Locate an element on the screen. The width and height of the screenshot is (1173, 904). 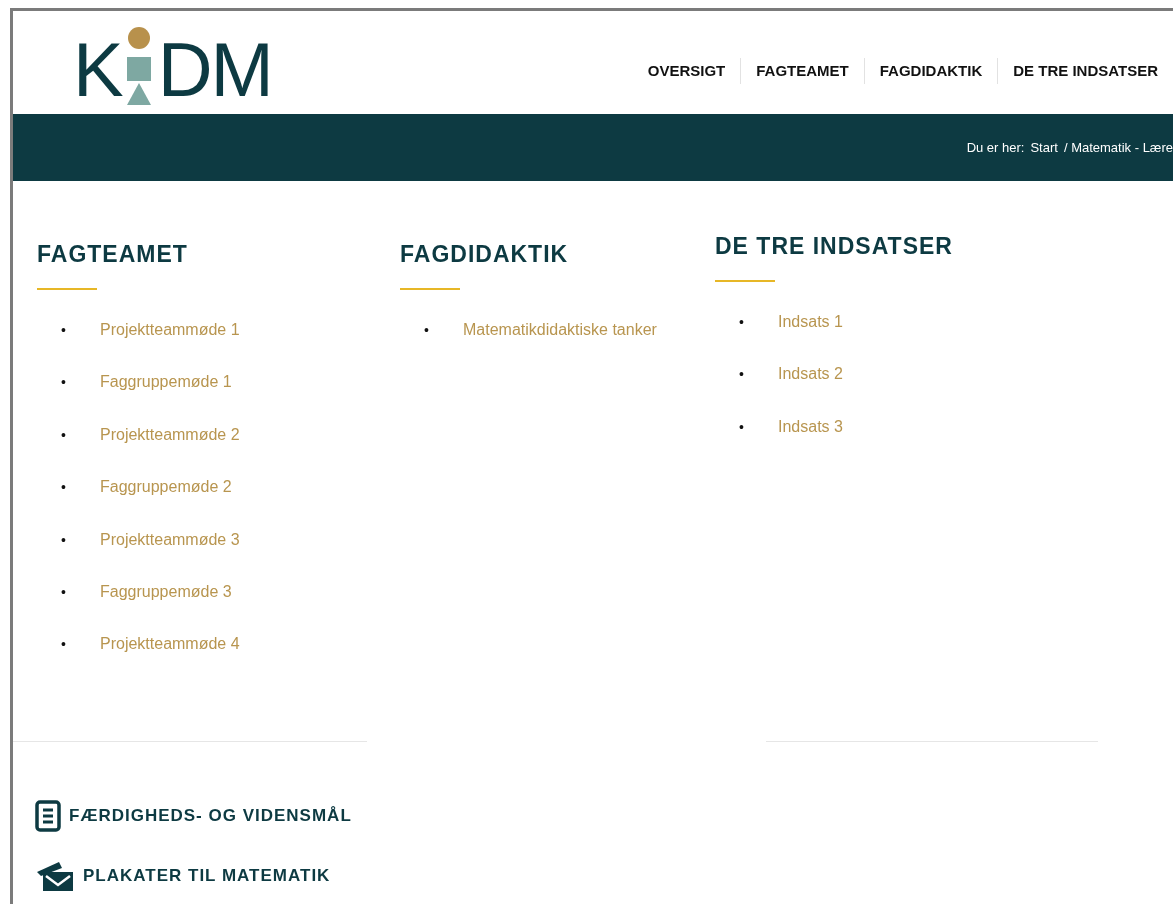
list-link: Matematikdidaktiske tanker is located at coordinates (560, 330).